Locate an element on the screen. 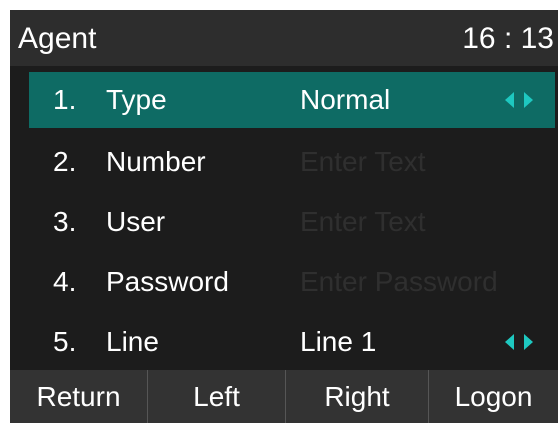  line-selector: Line 1 is located at coordinates (338, 342).